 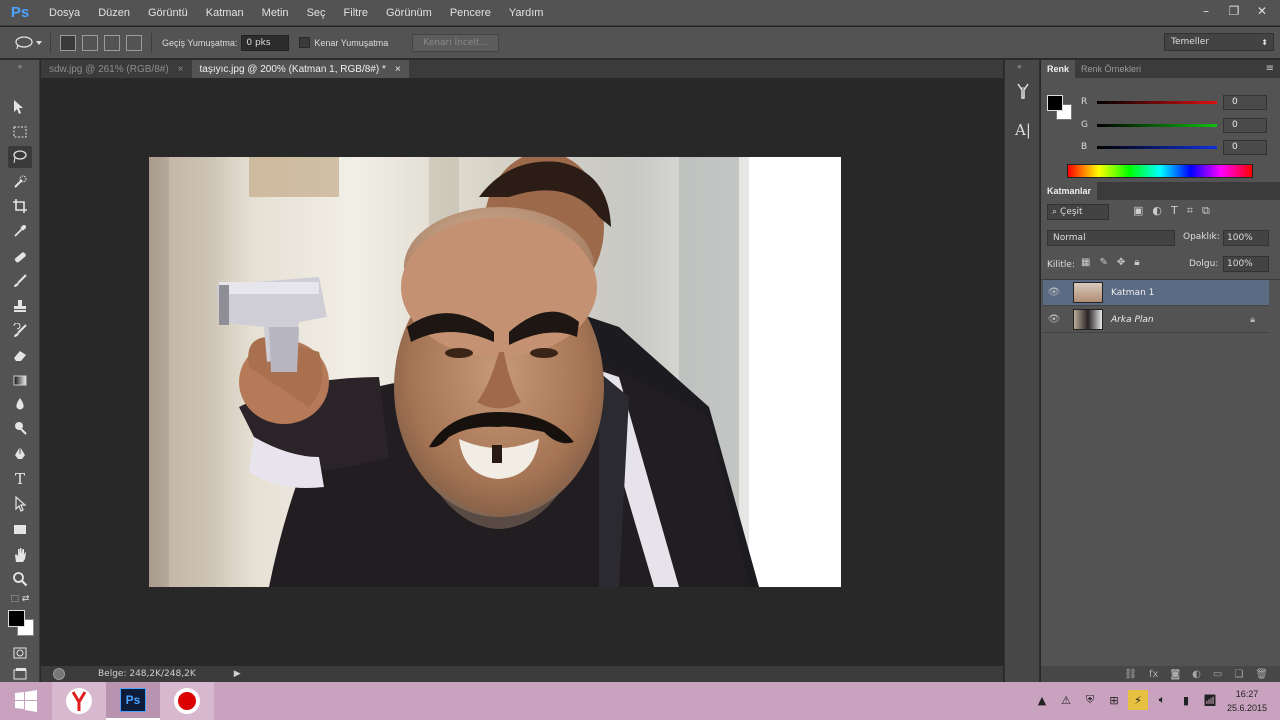 What do you see at coordinates (1190, 211) in the screenshot?
I see `shape-filter-icon: ⌗` at bounding box center [1190, 211].